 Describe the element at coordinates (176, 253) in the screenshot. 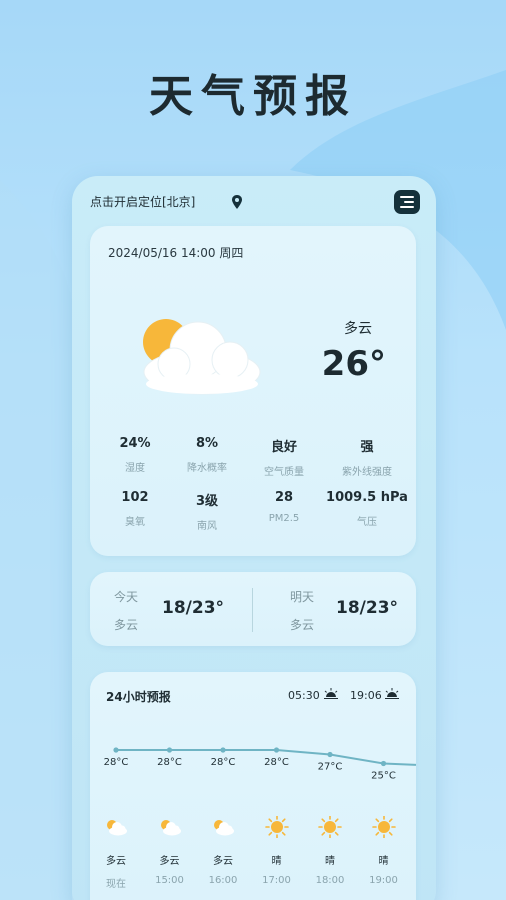

I see `current-datetime: 2024/05/16 14:00 周四` at that location.